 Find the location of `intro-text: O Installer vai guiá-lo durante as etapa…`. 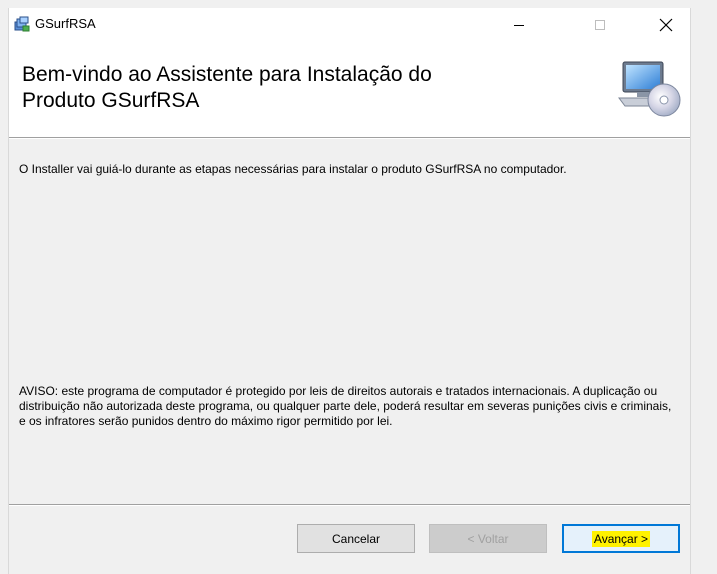

intro-text: O Installer vai guiá-lo durante as etapa… is located at coordinates (293, 169).